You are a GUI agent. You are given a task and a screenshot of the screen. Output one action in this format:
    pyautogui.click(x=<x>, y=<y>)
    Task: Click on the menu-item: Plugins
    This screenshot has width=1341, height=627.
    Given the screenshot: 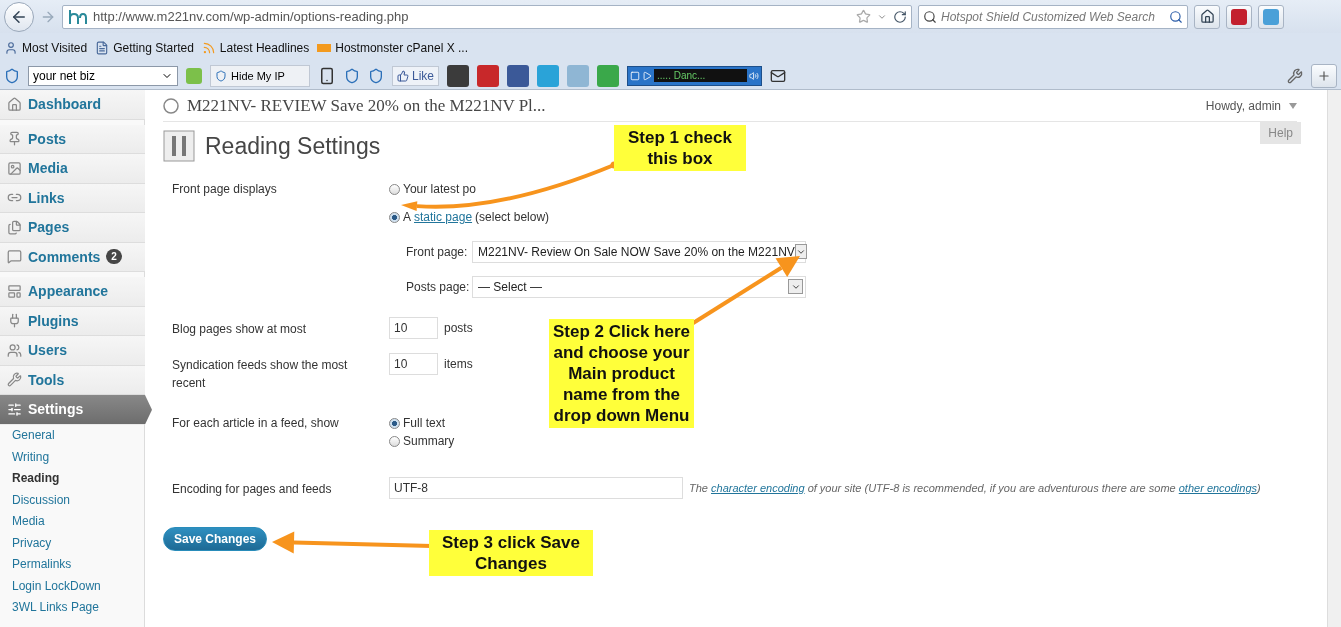 What is the action you would take?
    pyautogui.click(x=72, y=321)
    